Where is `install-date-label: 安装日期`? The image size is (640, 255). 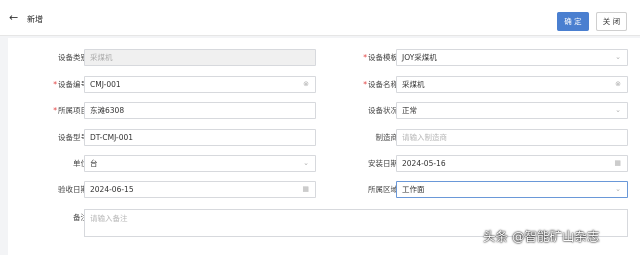
install-date-label: 安装日期 is located at coordinates (383, 163).